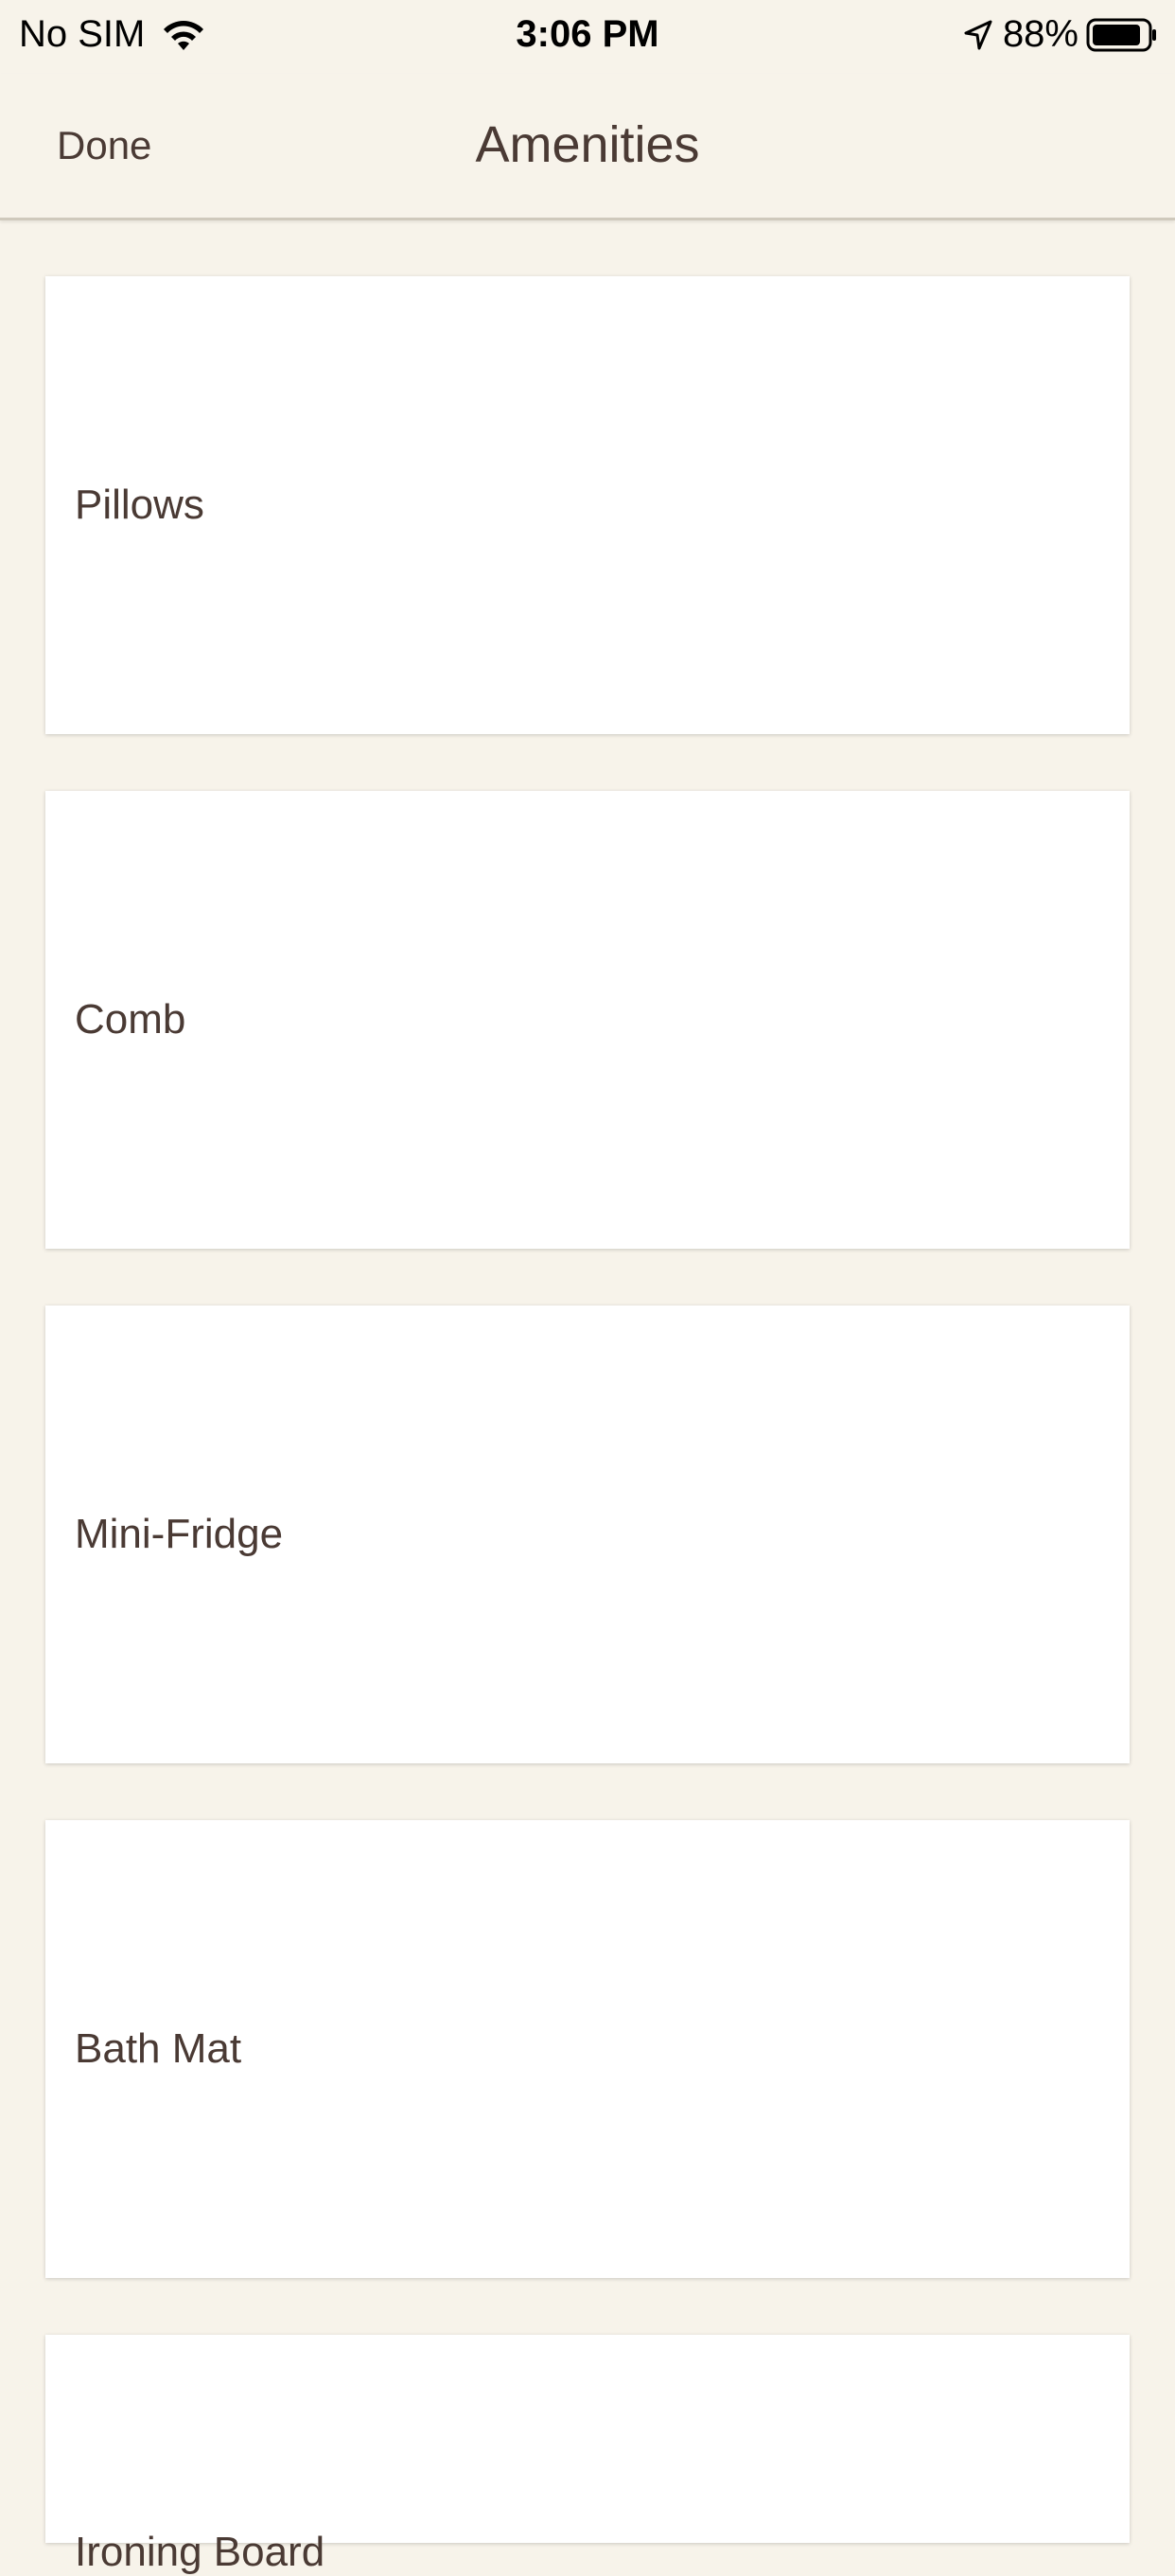 This screenshot has height=2576, width=1175. What do you see at coordinates (158, 2048) in the screenshot?
I see `amenity-label: Bath Mat` at bounding box center [158, 2048].